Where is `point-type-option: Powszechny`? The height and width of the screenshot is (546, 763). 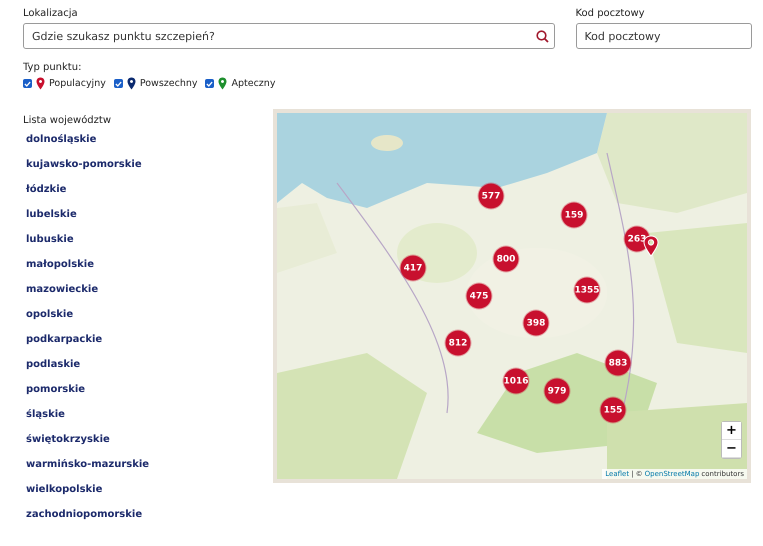 point-type-option: Powszechny is located at coordinates (169, 83).